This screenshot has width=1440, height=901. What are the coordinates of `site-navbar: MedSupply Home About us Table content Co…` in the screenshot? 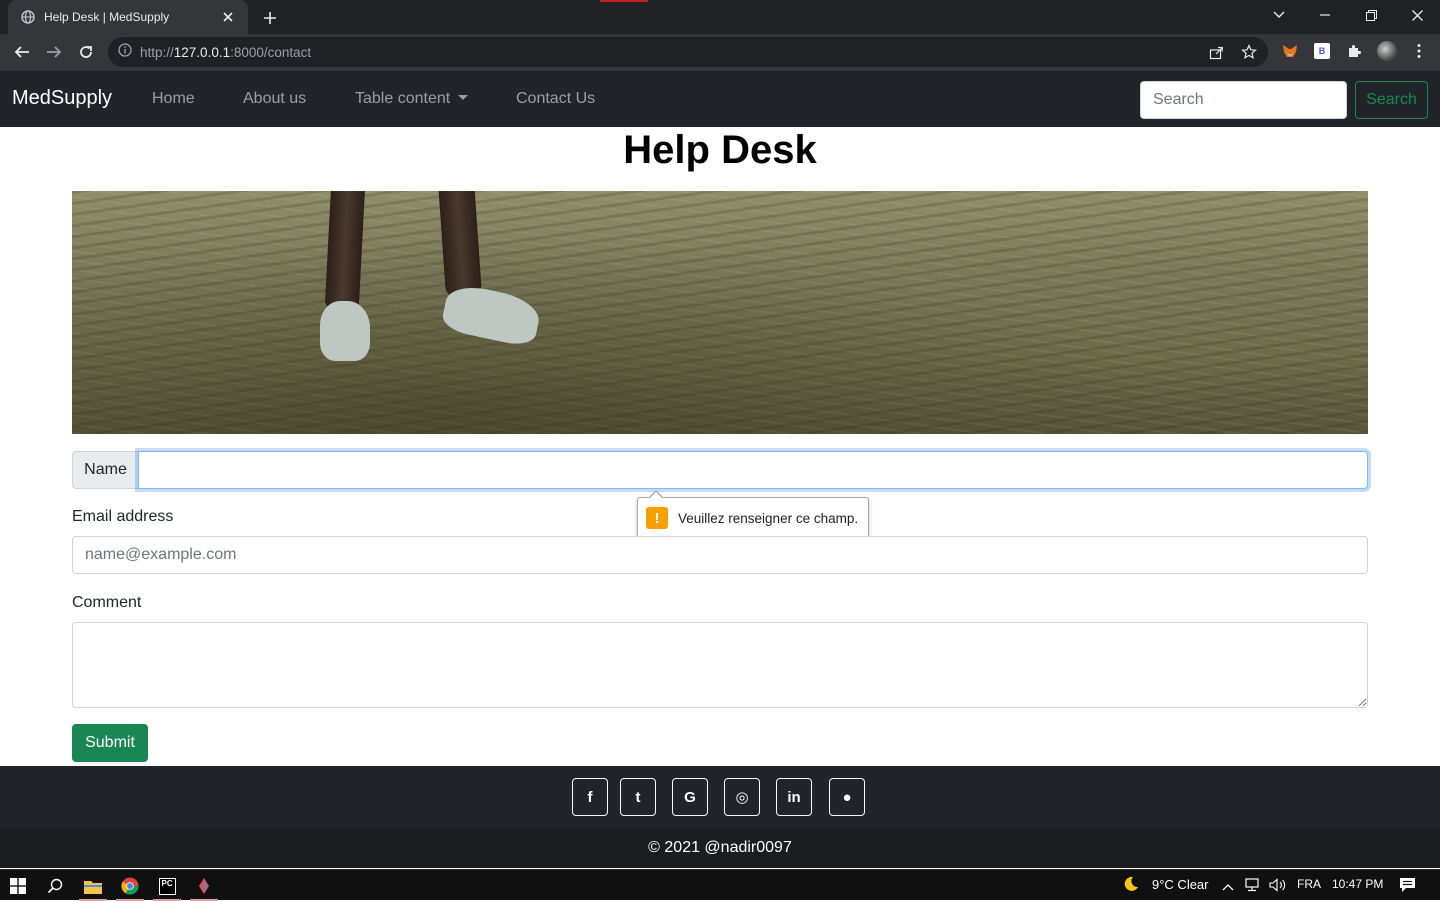 It's located at (720, 99).